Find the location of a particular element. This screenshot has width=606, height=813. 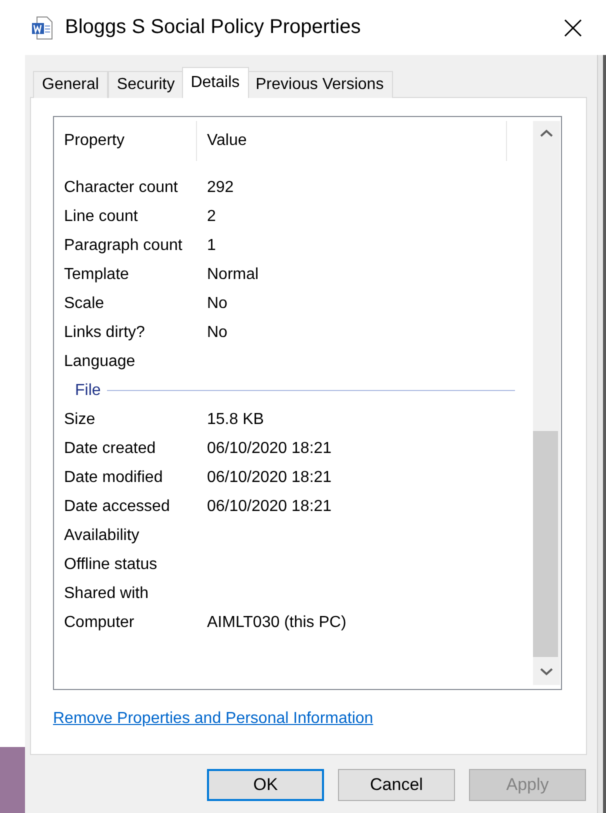

property-name: Line count is located at coordinates (101, 217).